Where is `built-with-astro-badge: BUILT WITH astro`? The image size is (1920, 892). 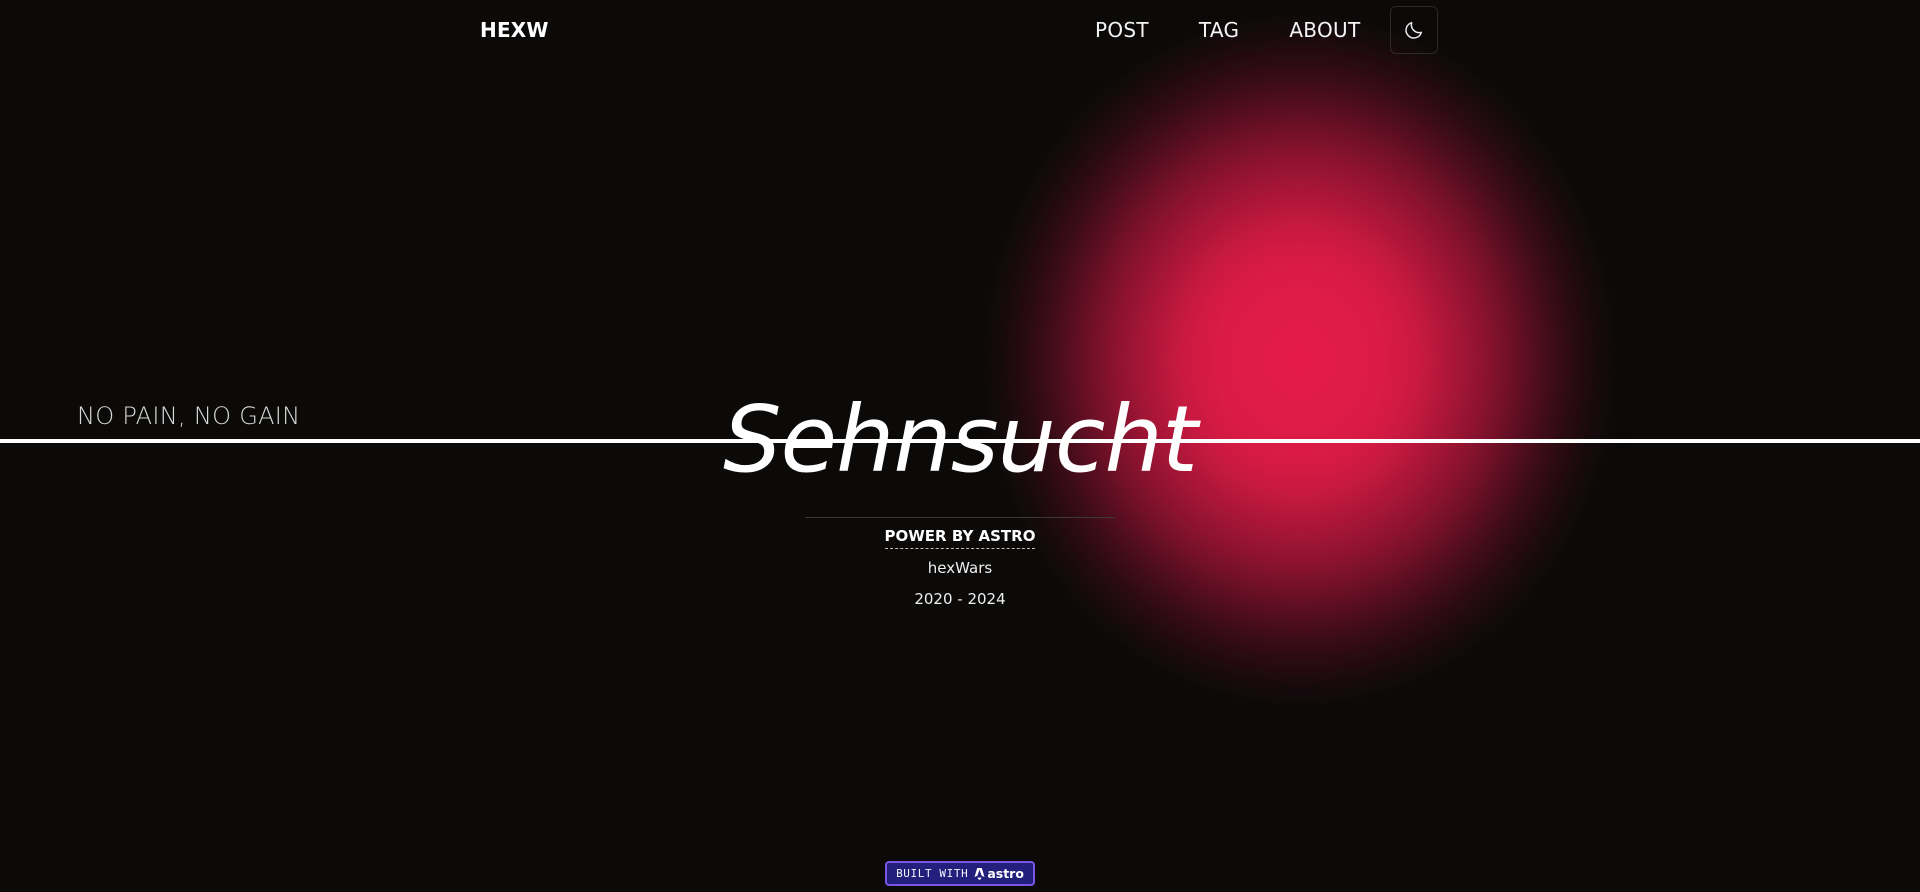
built-with-astro-badge: BUILT WITH astro is located at coordinates (960, 873).